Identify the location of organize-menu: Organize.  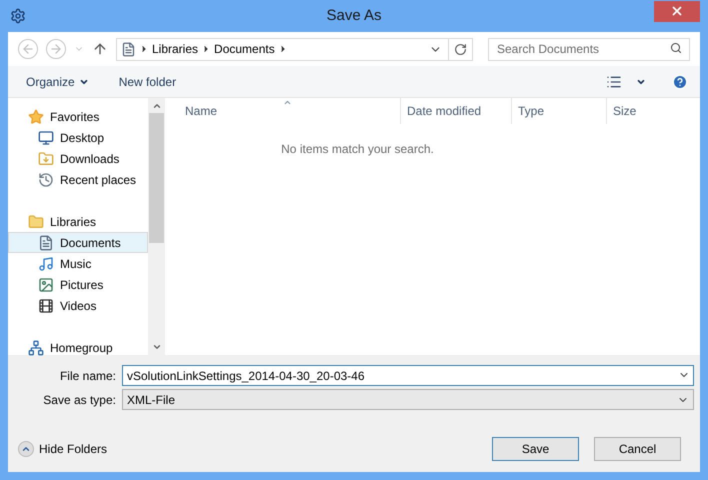
(57, 81).